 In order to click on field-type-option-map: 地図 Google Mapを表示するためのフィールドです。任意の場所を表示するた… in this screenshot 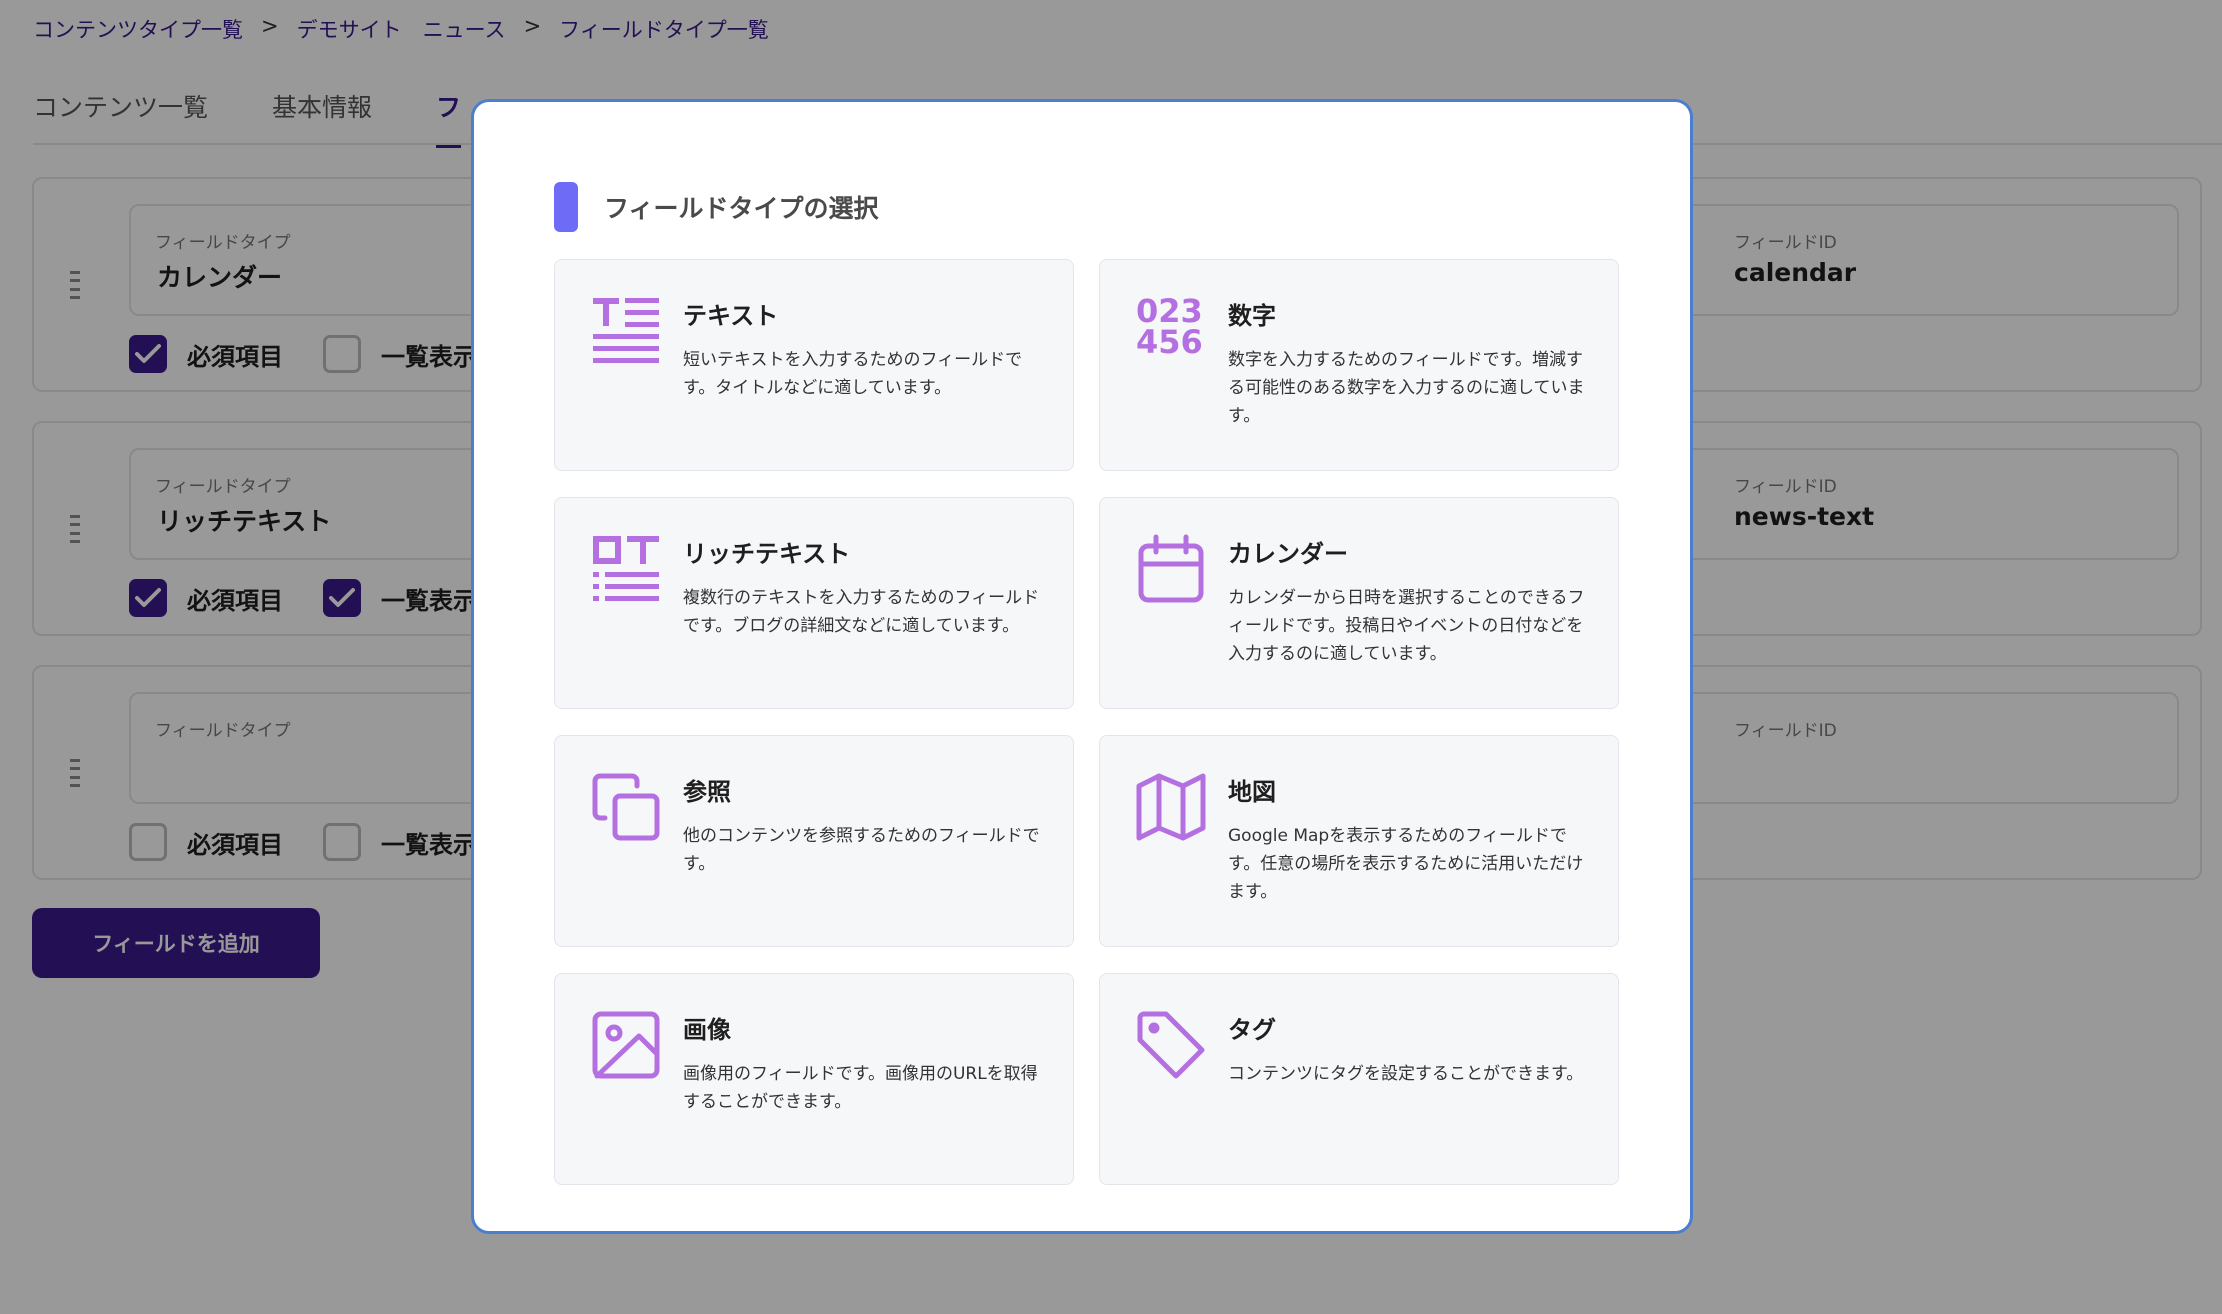, I will do `click(1359, 841)`.